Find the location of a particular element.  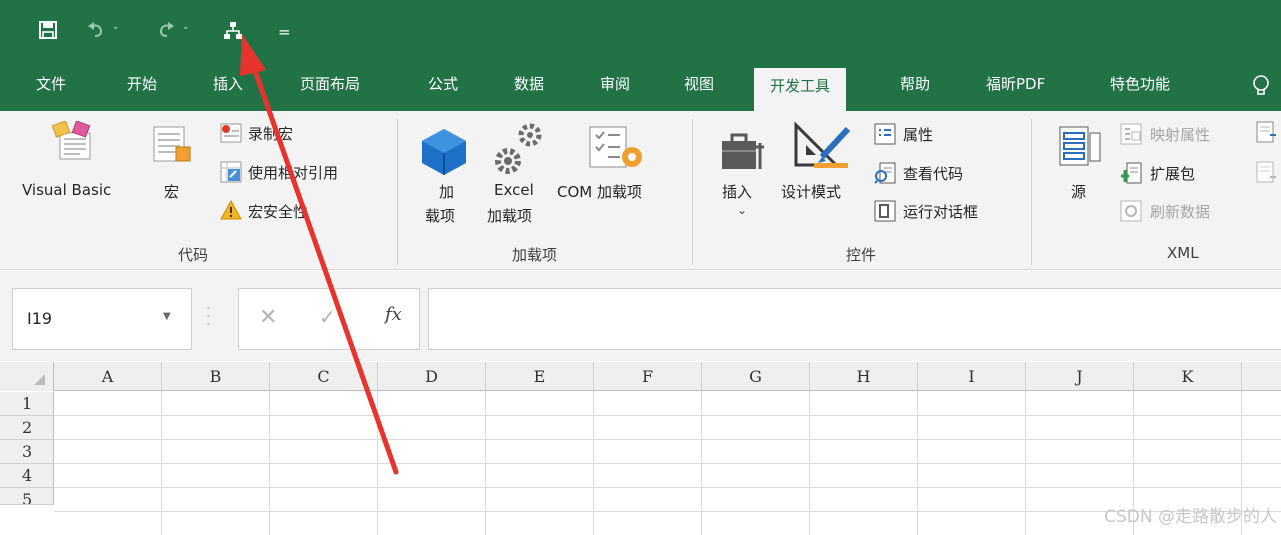

macro-security-button: 宏安全性 is located at coordinates (278, 211).